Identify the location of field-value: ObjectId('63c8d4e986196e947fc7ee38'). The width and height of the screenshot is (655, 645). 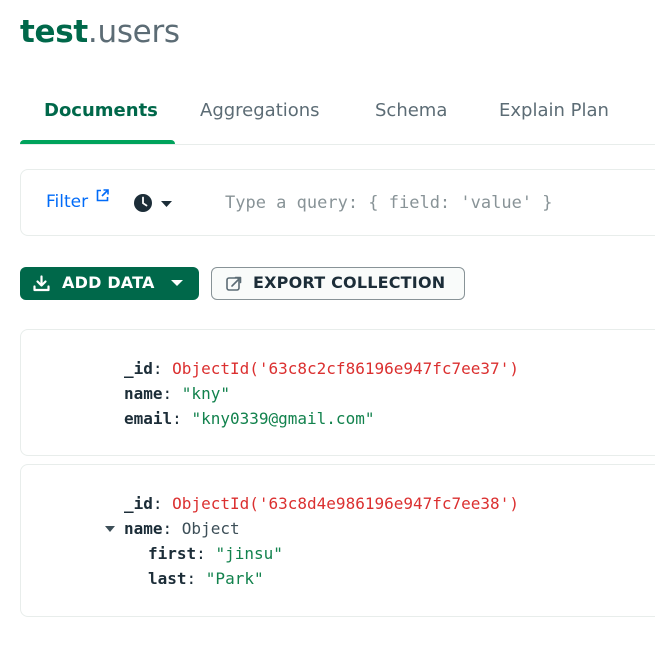
(345, 503).